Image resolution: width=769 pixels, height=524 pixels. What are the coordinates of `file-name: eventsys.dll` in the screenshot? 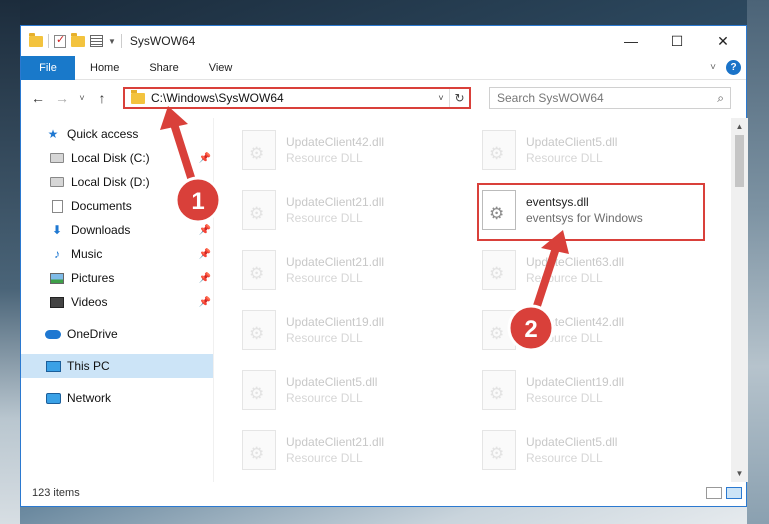 It's located at (557, 202).